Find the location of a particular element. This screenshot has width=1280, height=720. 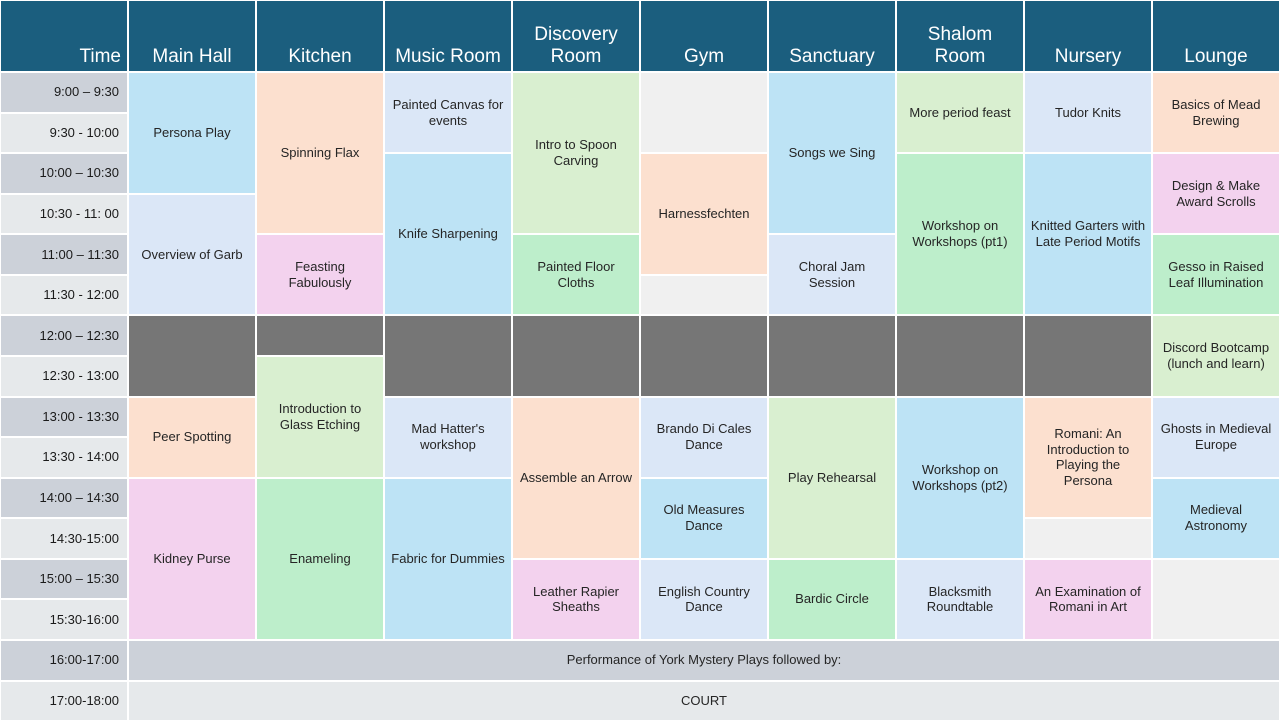

session-block: English Country Dance is located at coordinates (704, 599).